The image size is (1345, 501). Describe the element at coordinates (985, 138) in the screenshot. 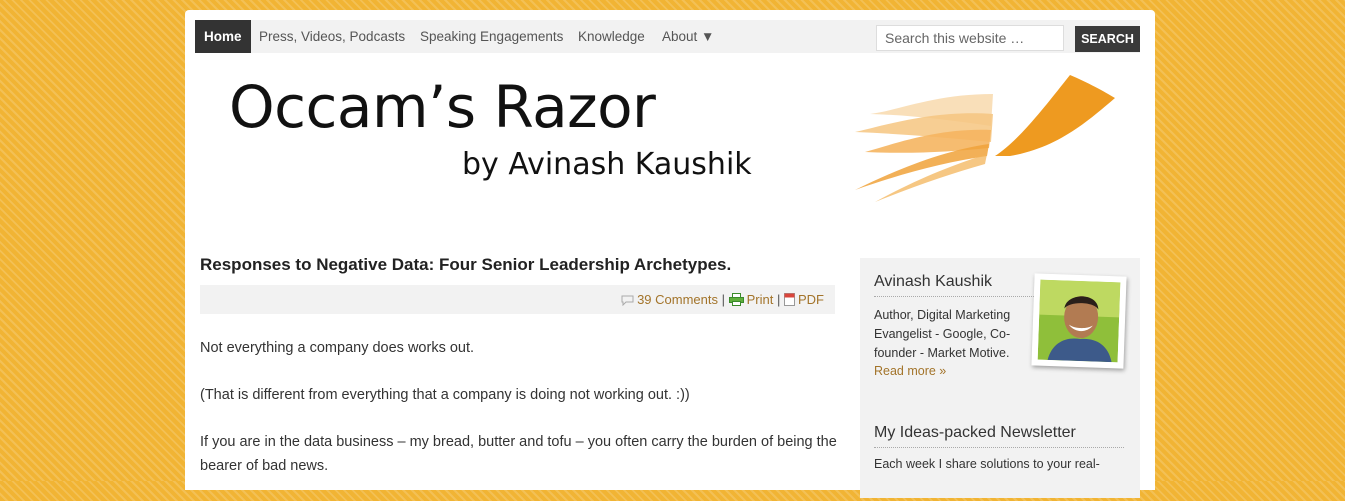

I see `logo-swoosh-graphic` at that location.